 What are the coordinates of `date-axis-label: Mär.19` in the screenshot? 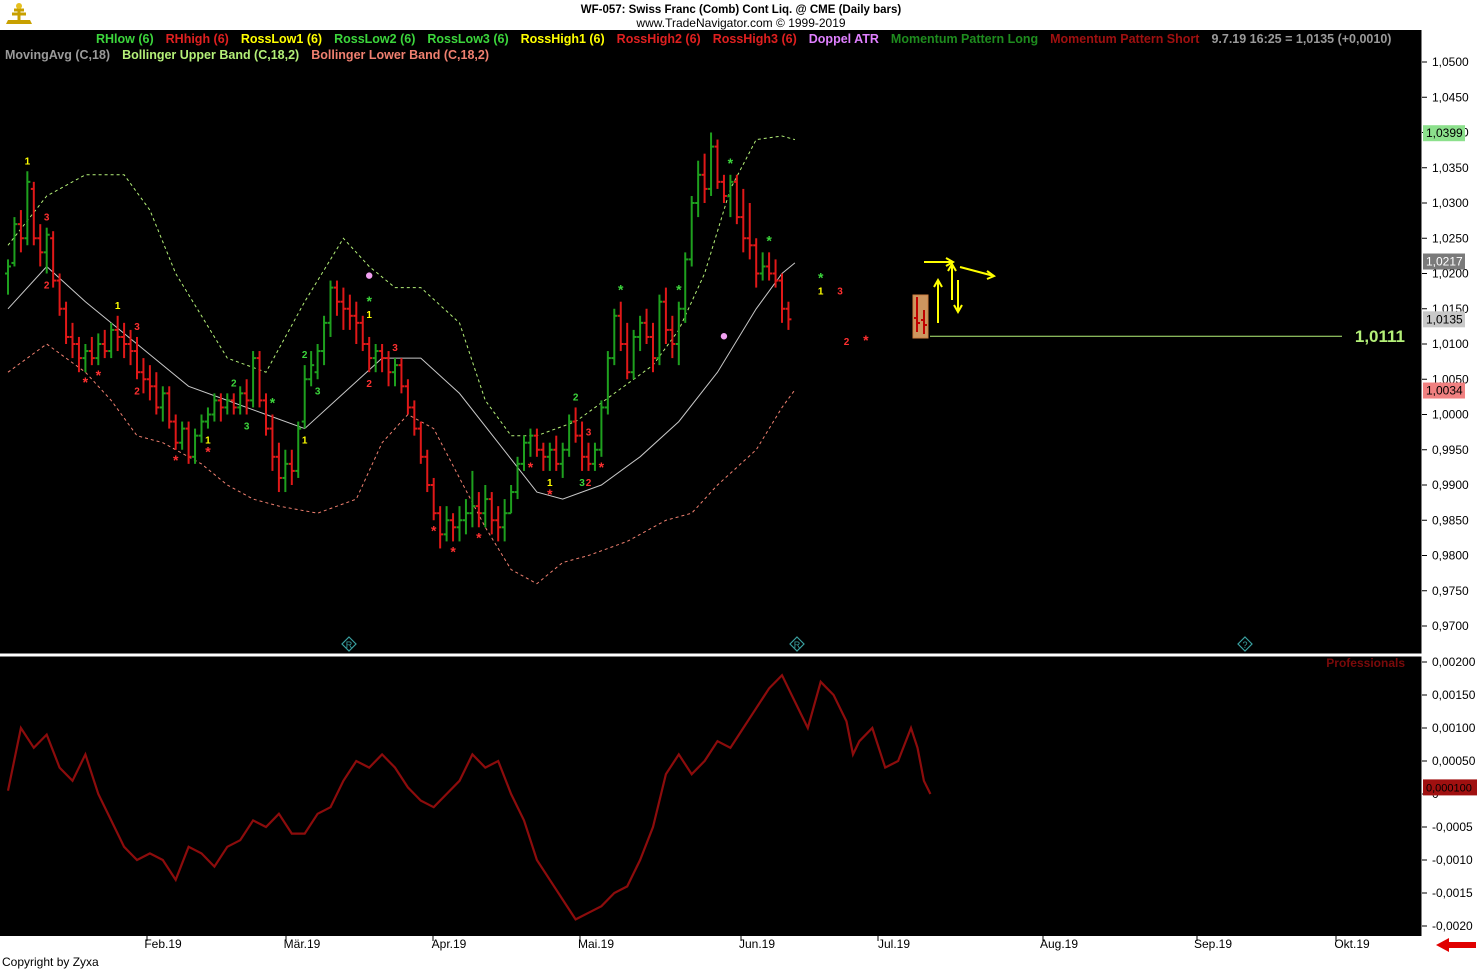 It's located at (302, 944).